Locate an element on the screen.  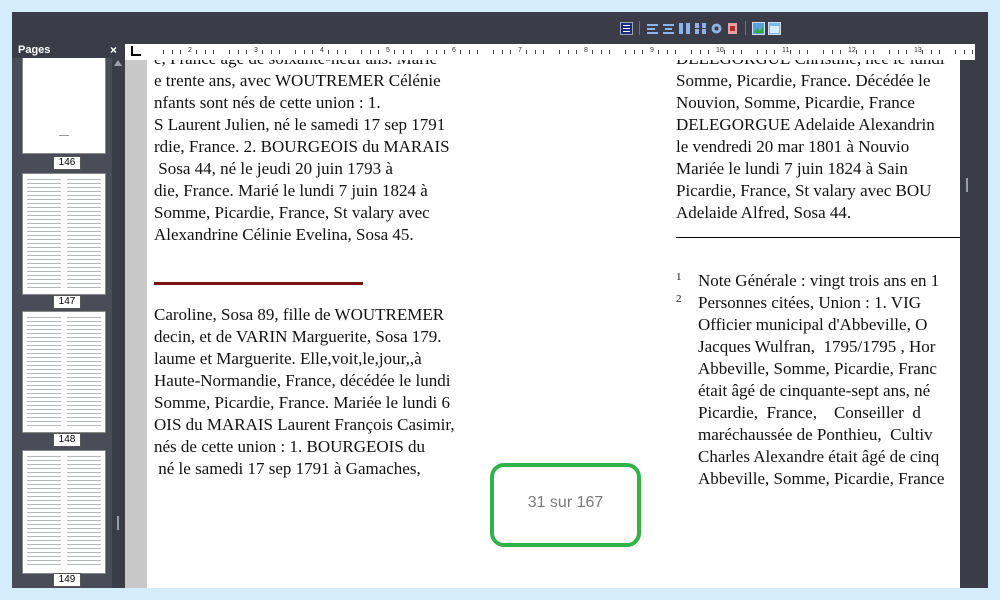
pages-scrollbar is located at coordinates (118, 323).